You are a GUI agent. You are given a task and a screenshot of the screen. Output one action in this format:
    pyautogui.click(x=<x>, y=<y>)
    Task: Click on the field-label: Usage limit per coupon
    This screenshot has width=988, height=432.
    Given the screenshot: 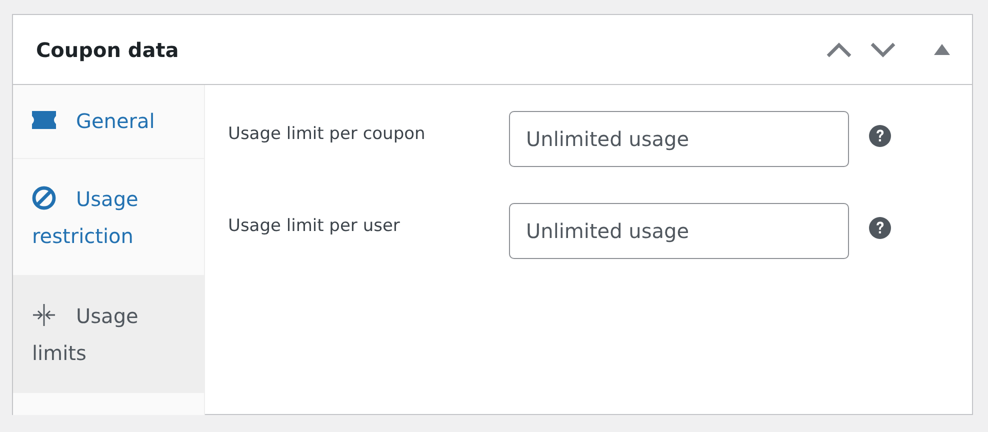 What is the action you would take?
    pyautogui.click(x=327, y=134)
    